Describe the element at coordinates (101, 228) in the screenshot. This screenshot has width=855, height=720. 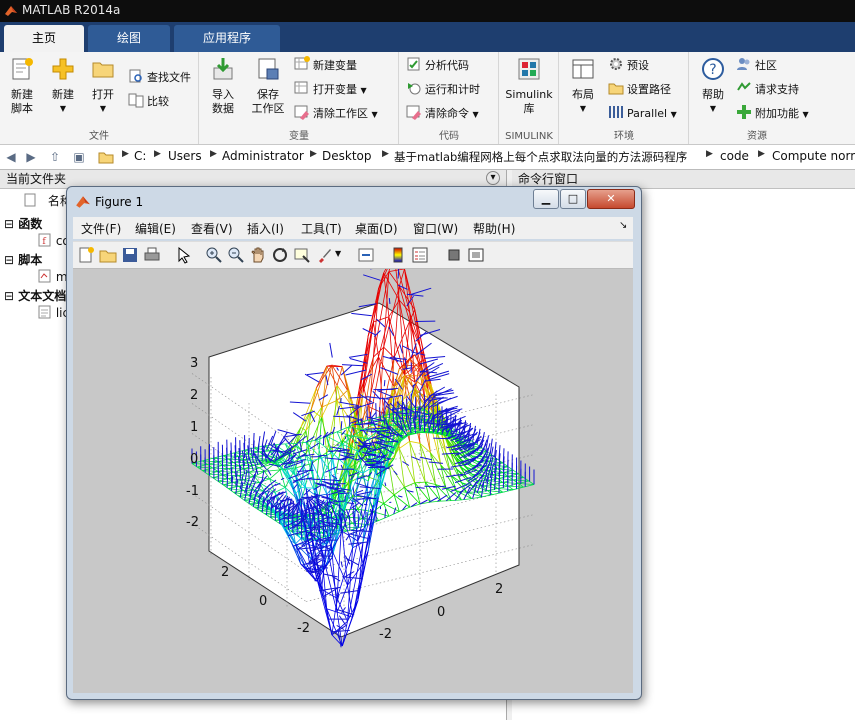
I see `menu-file: 文件(F)` at that location.